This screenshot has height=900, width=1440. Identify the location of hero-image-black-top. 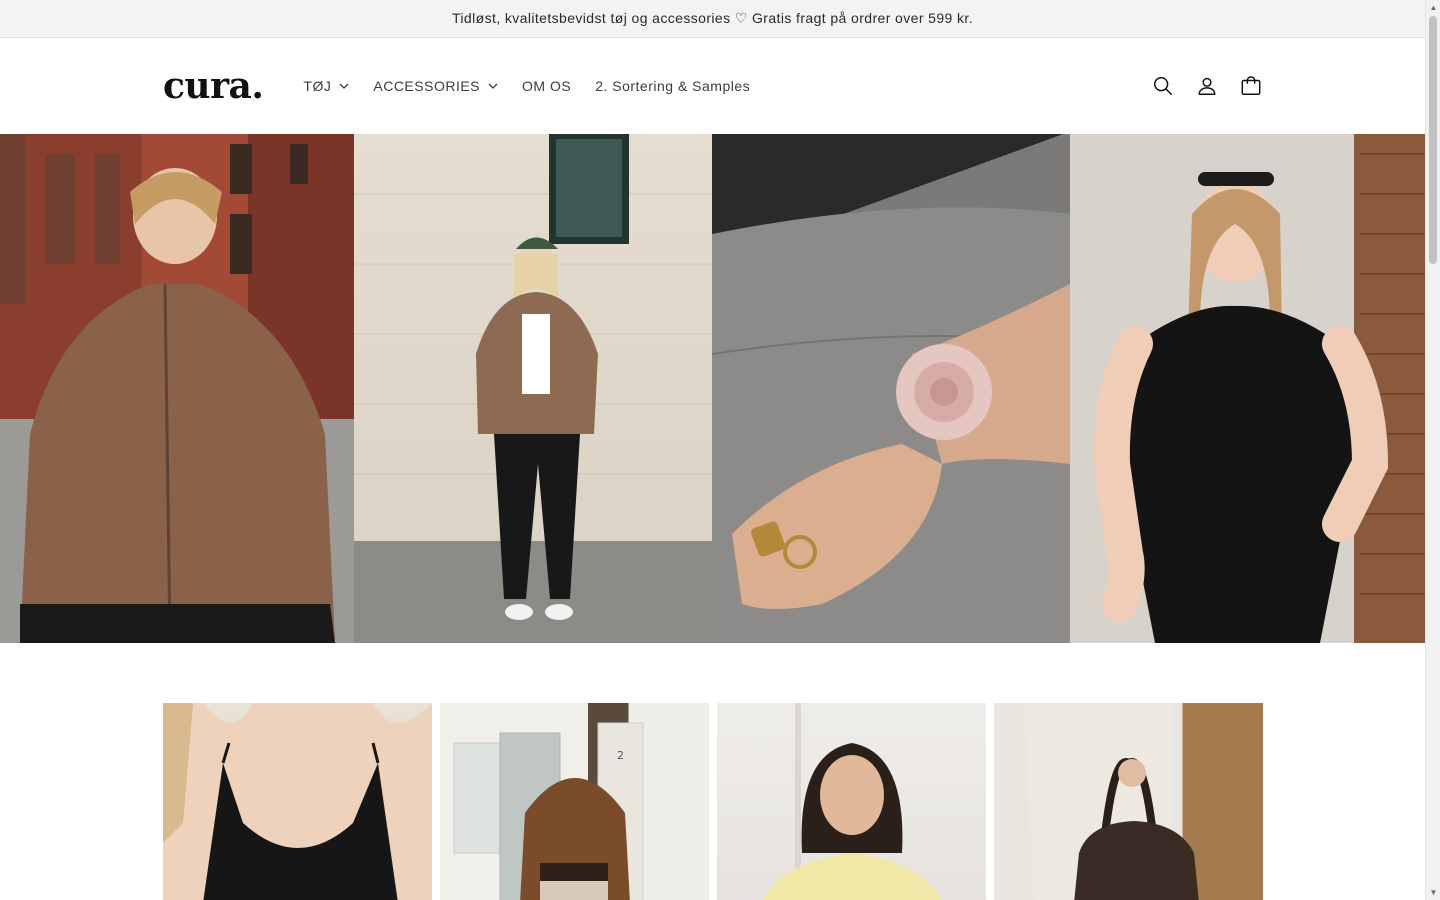
(1247, 388).